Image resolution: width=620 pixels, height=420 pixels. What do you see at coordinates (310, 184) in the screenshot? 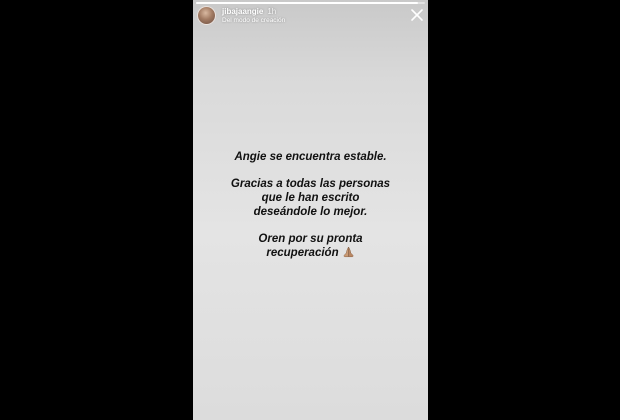
I see `message-line: Gracias a todas las personas` at bounding box center [310, 184].